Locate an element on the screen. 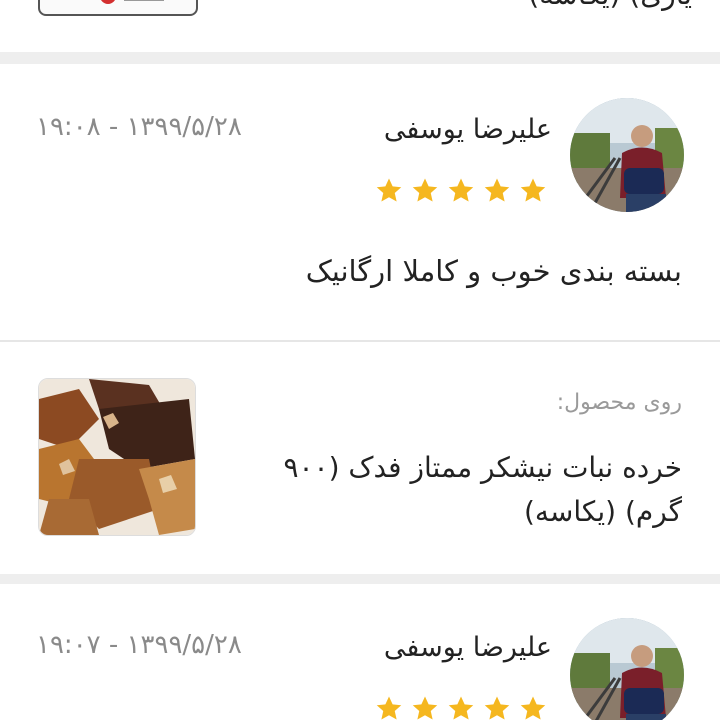 This screenshot has width=720, height=720. product-name-line-1: خرده نبات نیشکر ممتاز فدک (۹۰۰ is located at coordinates (482, 467).